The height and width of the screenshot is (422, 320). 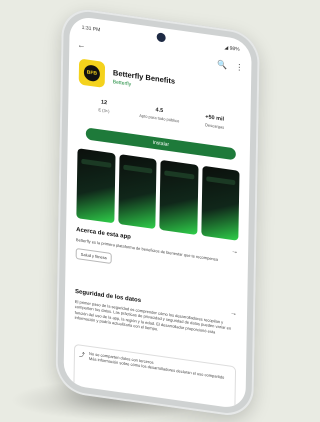 What do you see at coordinates (91, 29) in the screenshot?
I see `status-time: 1:31 PM` at bounding box center [91, 29].